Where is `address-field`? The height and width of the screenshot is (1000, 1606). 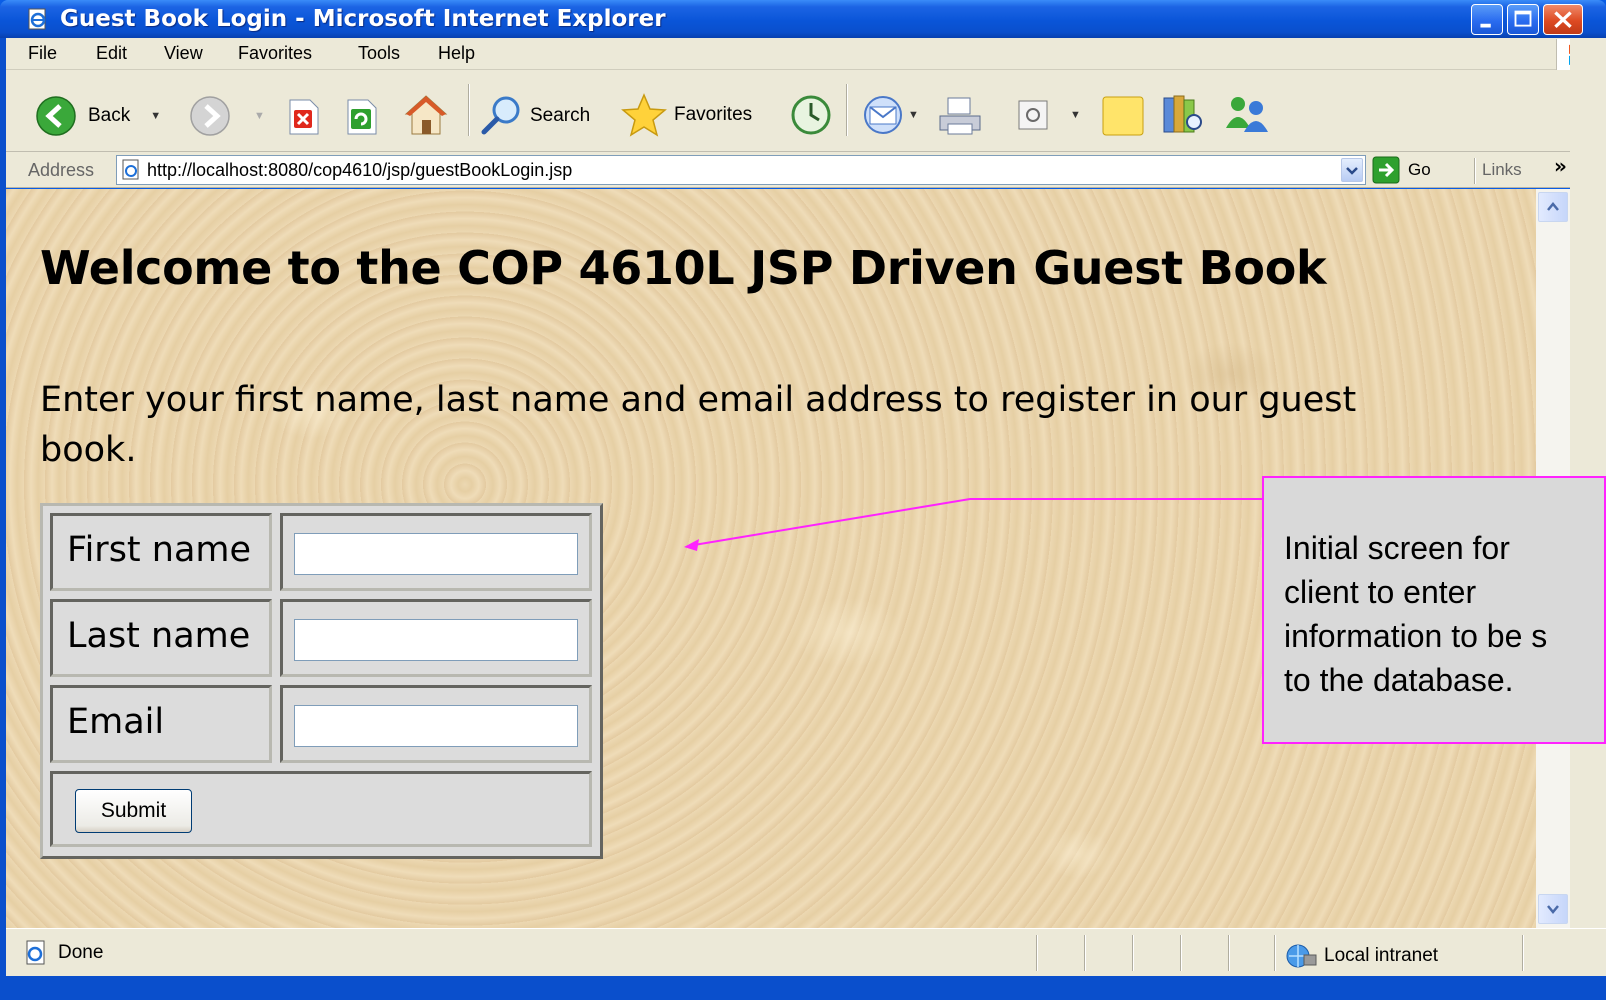 address-field is located at coordinates (741, 170).